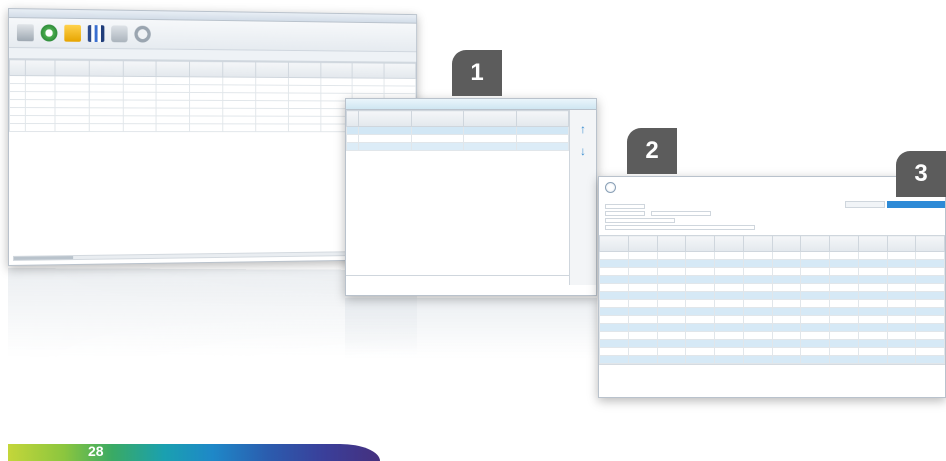 The image size is (946, 461). Describe the element at coordinates (921, 174) in the screenshot. I see `step-badge-3: 3` at that location.